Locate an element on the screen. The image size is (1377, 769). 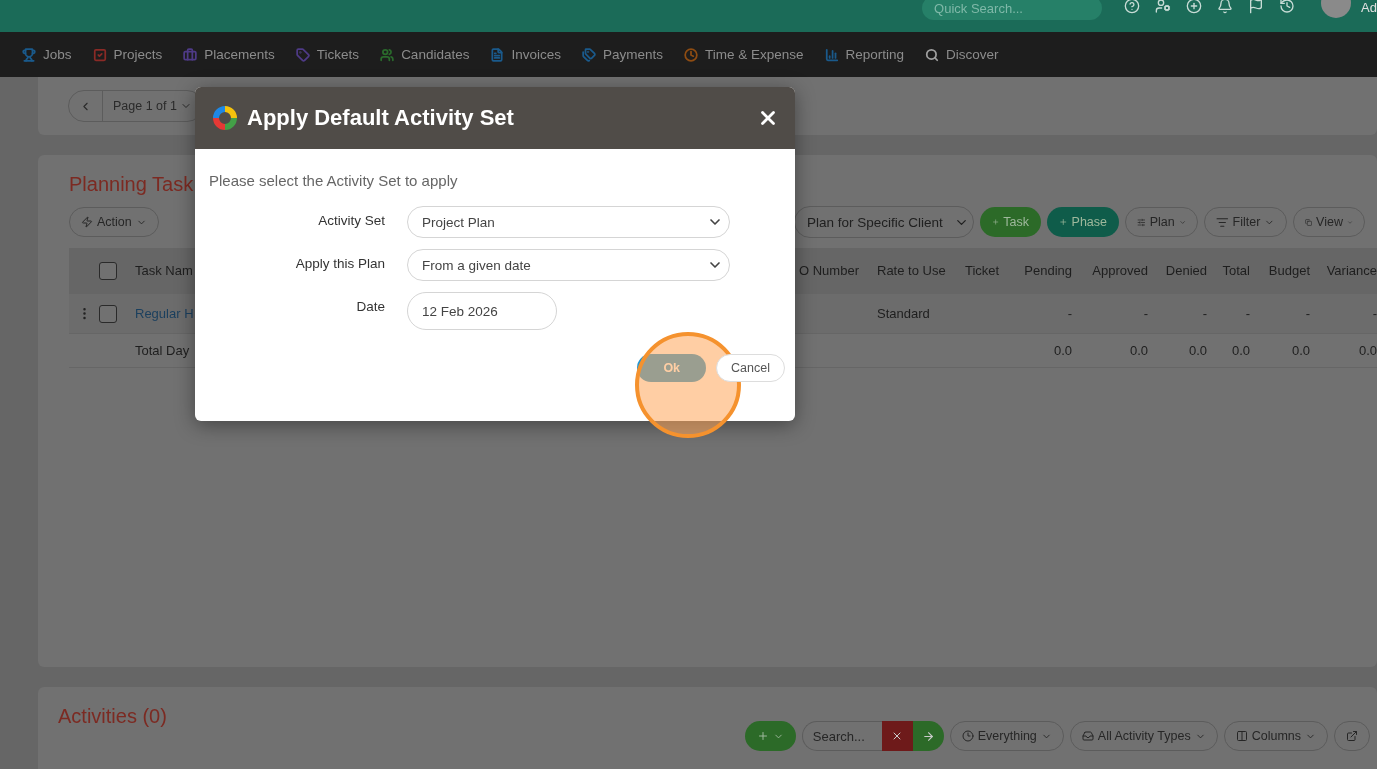
external-link-icon is located at coordinates (1352, 736).